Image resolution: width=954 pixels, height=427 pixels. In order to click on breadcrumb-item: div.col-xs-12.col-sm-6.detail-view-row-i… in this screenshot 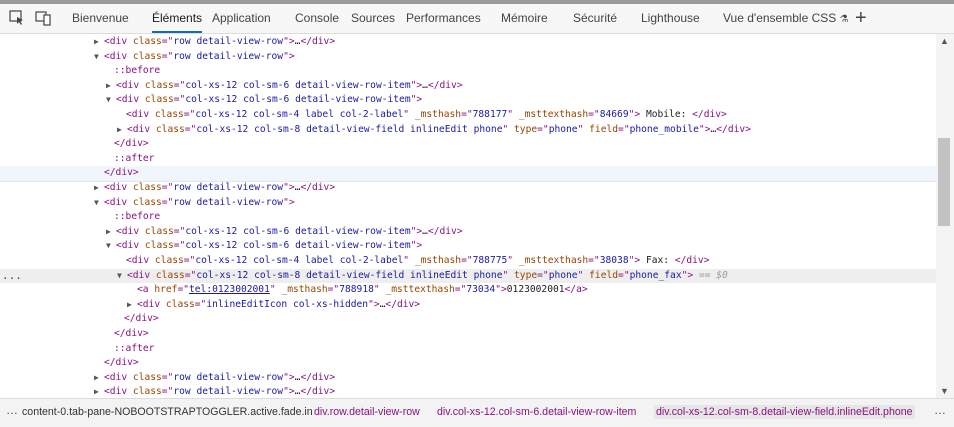, I will do `click(536, 412)`.